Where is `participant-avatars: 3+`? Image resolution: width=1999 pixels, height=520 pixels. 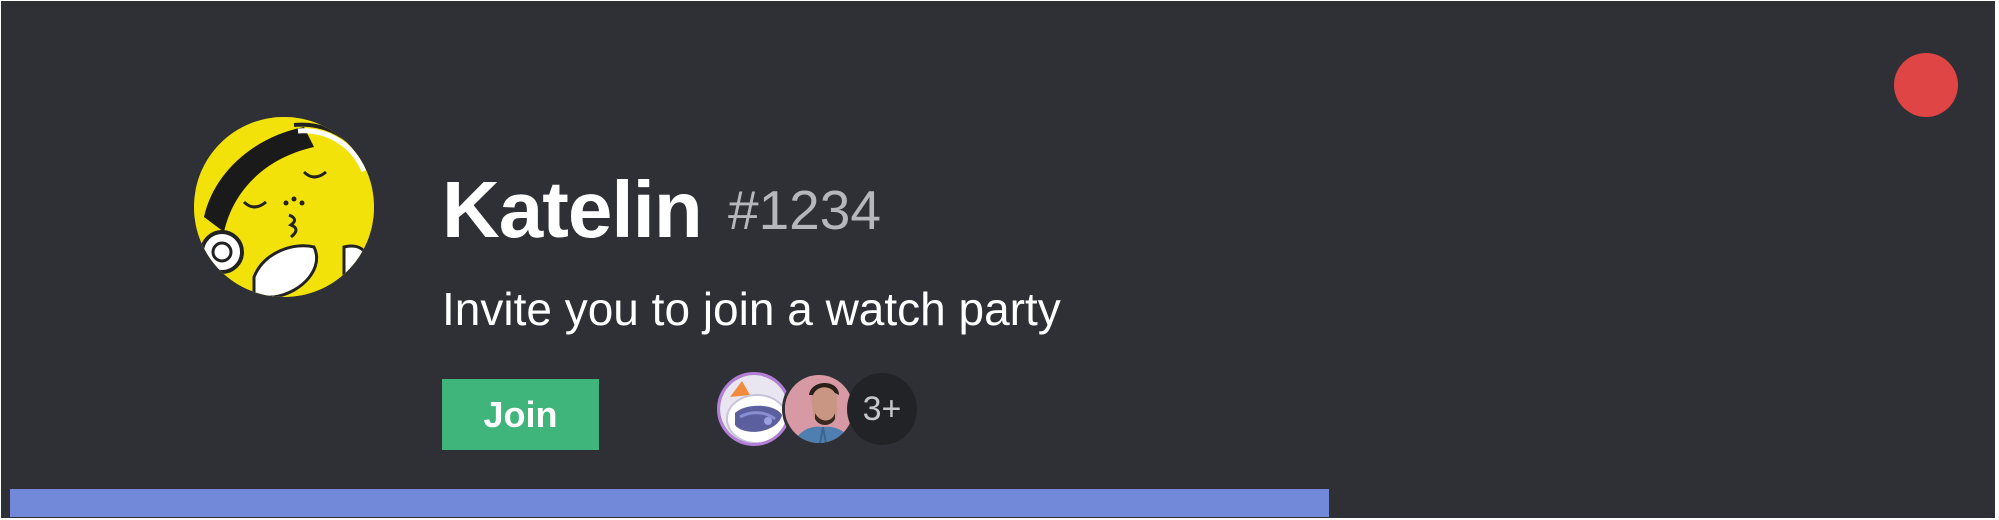 participant-avatars: 3+ is located at coordinates (817, 410).